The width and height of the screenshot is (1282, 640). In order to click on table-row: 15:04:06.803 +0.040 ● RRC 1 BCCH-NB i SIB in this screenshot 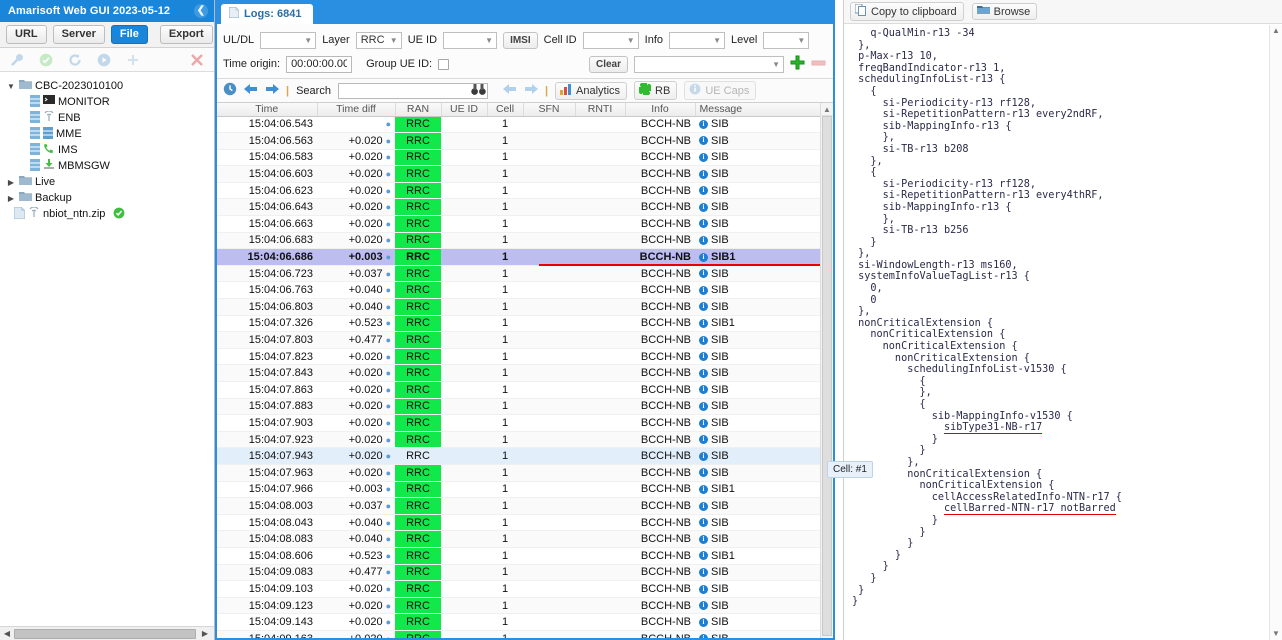, I will do `click(519, 307)`.